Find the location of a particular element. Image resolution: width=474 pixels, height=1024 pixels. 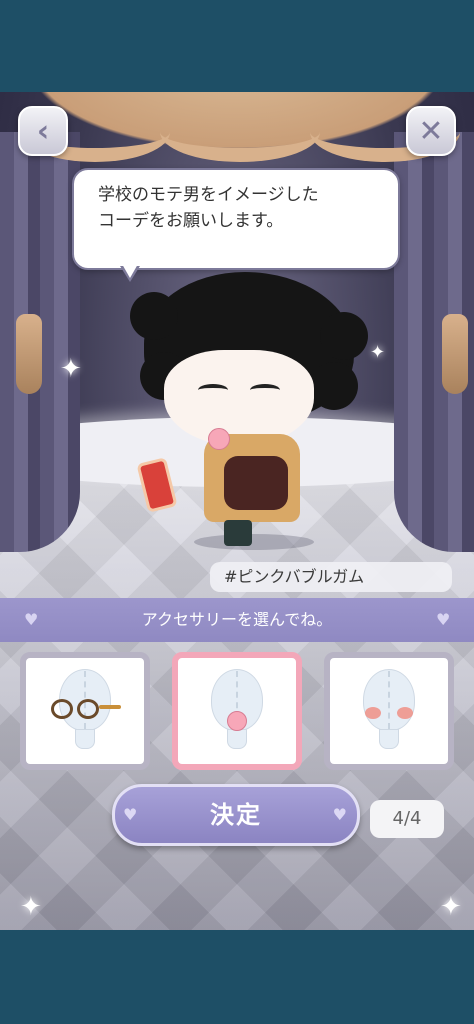

curtain-swag-center is located at coordinates (240, 132).